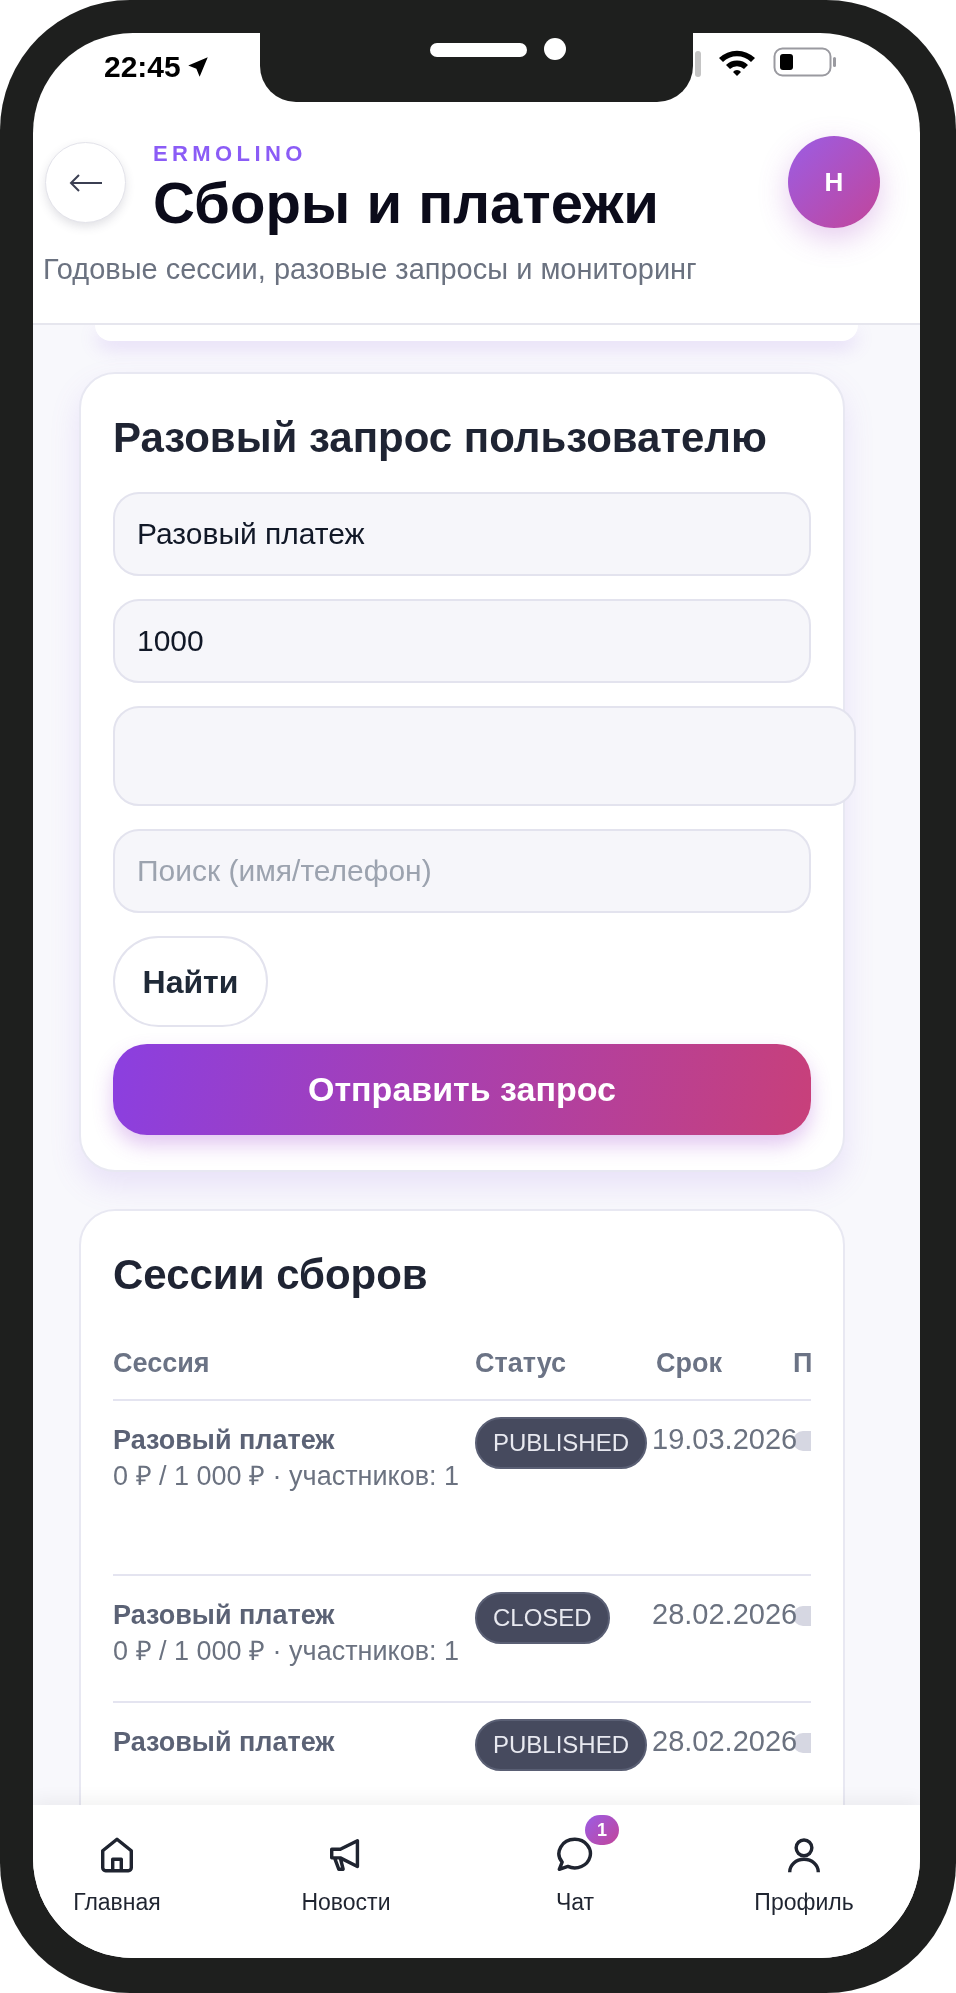 The image size is (956, 1993). What do you see at coordinates (802, 1363) in the screenshot?
I see `column-header: П` at bounding box center [802, 1363].